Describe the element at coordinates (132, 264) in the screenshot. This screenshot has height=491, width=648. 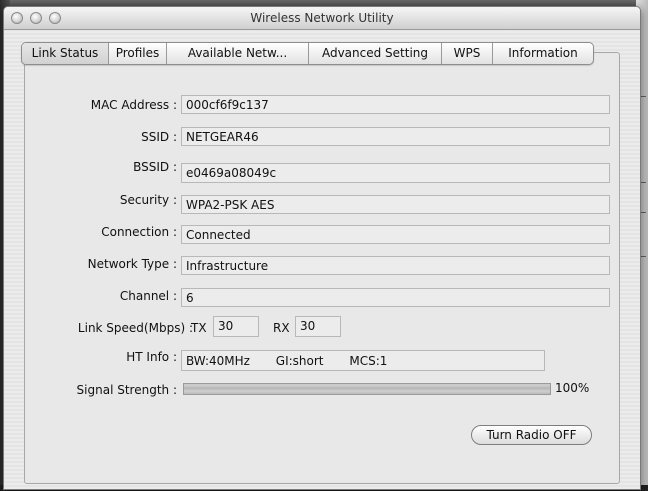
I see `network-type-label: Network Type :` at that location.